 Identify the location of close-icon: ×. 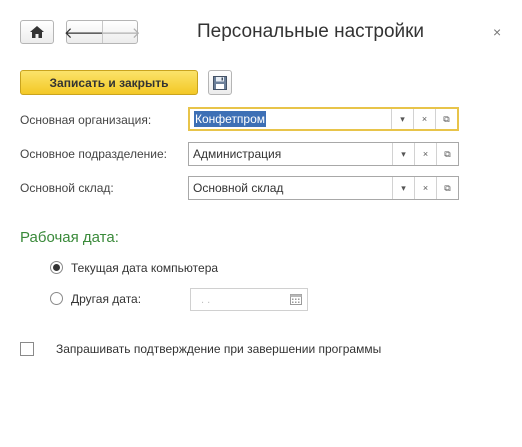
(497, 32).